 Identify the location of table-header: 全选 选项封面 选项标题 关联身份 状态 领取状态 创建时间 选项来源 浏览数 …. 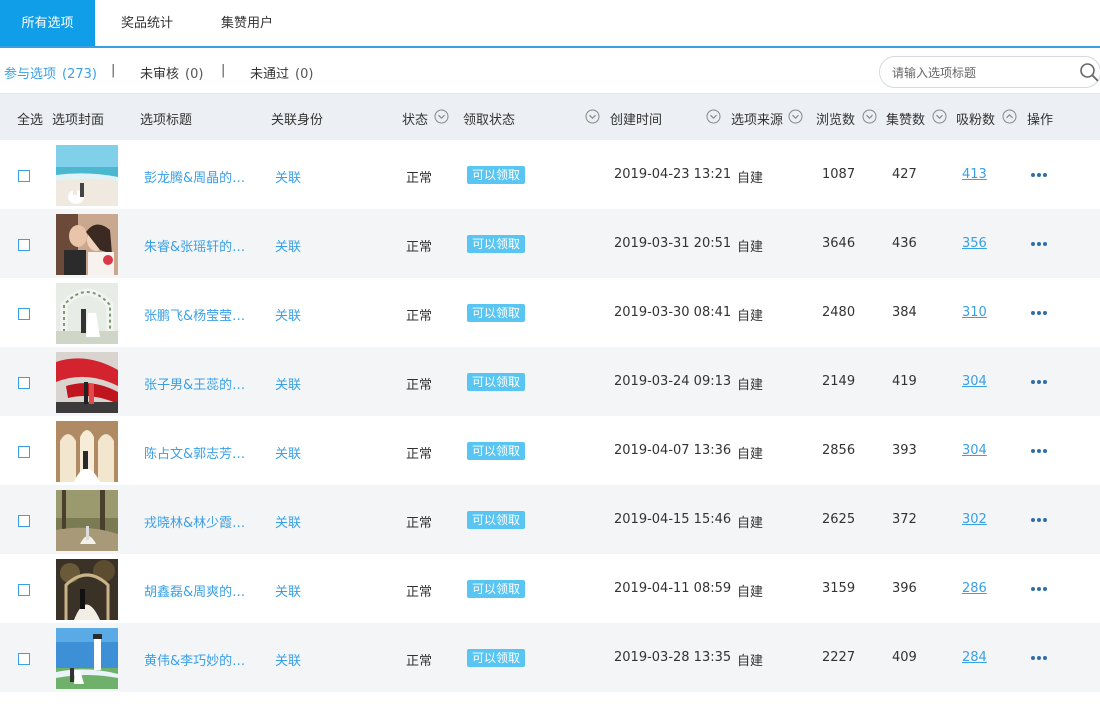
(550, 116).